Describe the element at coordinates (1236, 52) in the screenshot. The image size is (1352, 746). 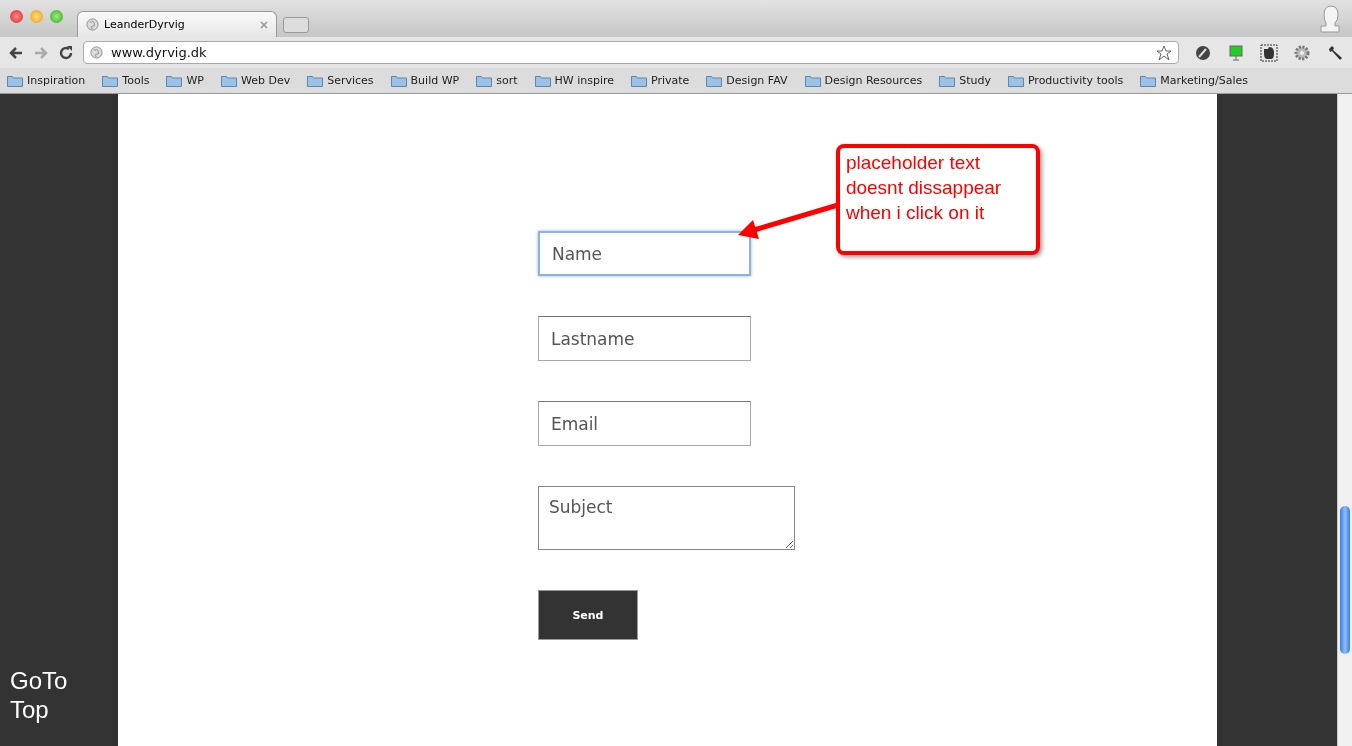
I see `monitor-icon` at that location.